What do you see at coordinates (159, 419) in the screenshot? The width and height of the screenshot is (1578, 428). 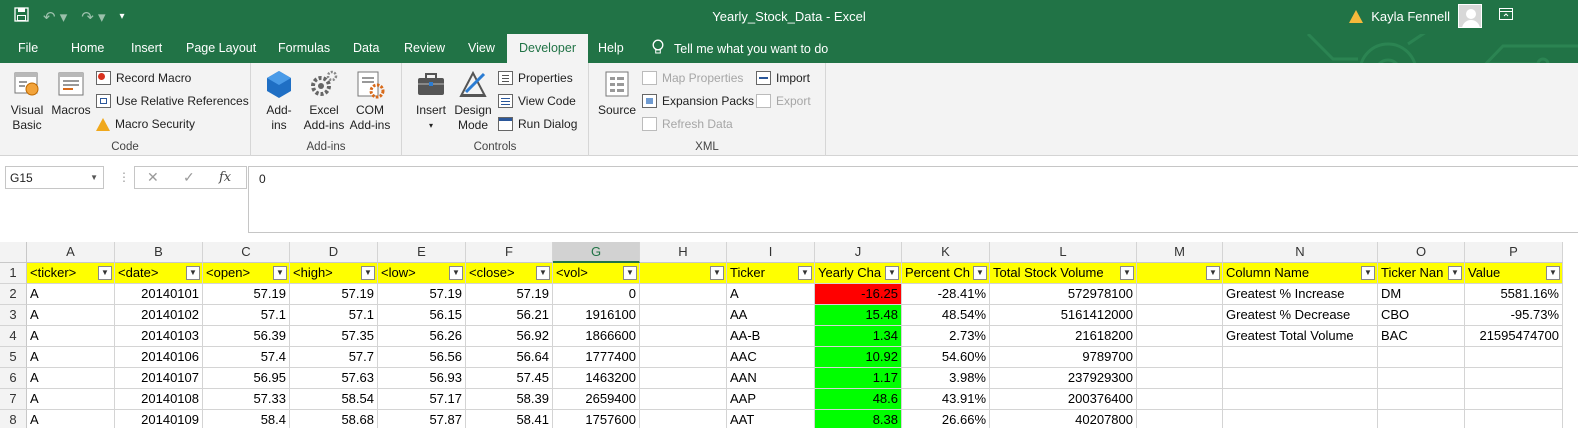 I see `cell-b8: 20140109` at bounding box center [159, 419].